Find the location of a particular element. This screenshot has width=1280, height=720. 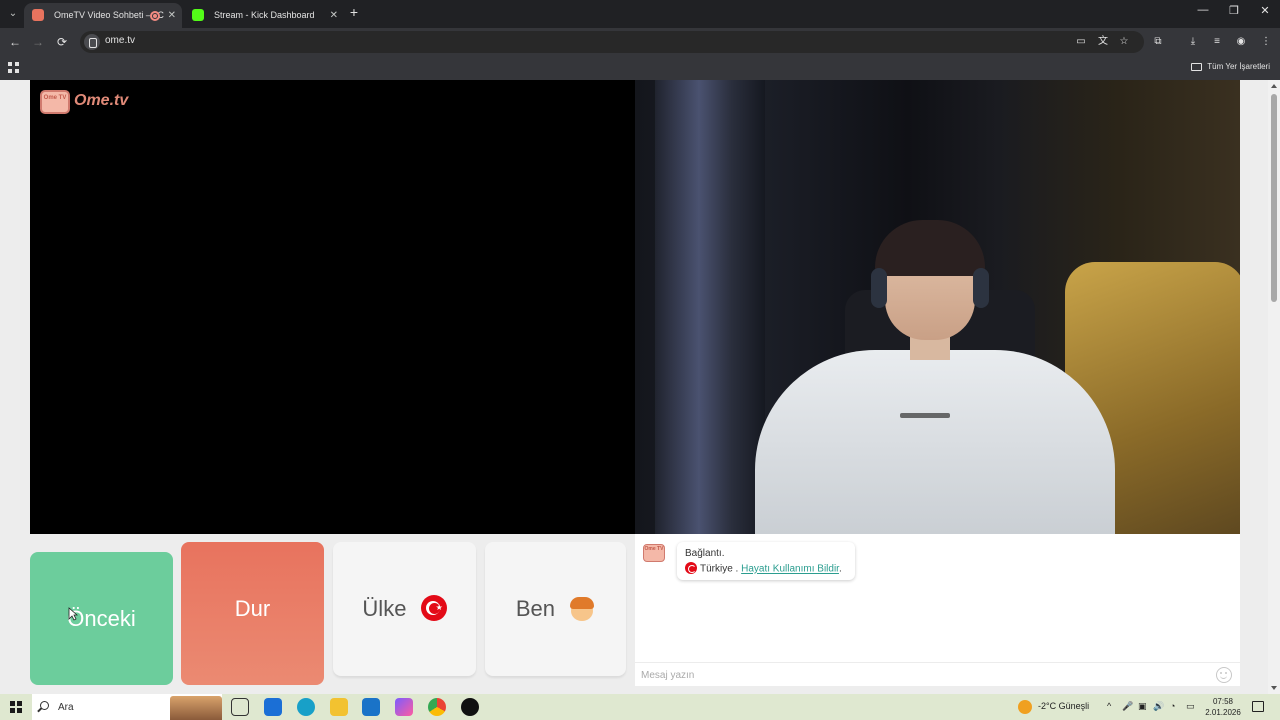

search-icon is located at coordinates (44, 705).